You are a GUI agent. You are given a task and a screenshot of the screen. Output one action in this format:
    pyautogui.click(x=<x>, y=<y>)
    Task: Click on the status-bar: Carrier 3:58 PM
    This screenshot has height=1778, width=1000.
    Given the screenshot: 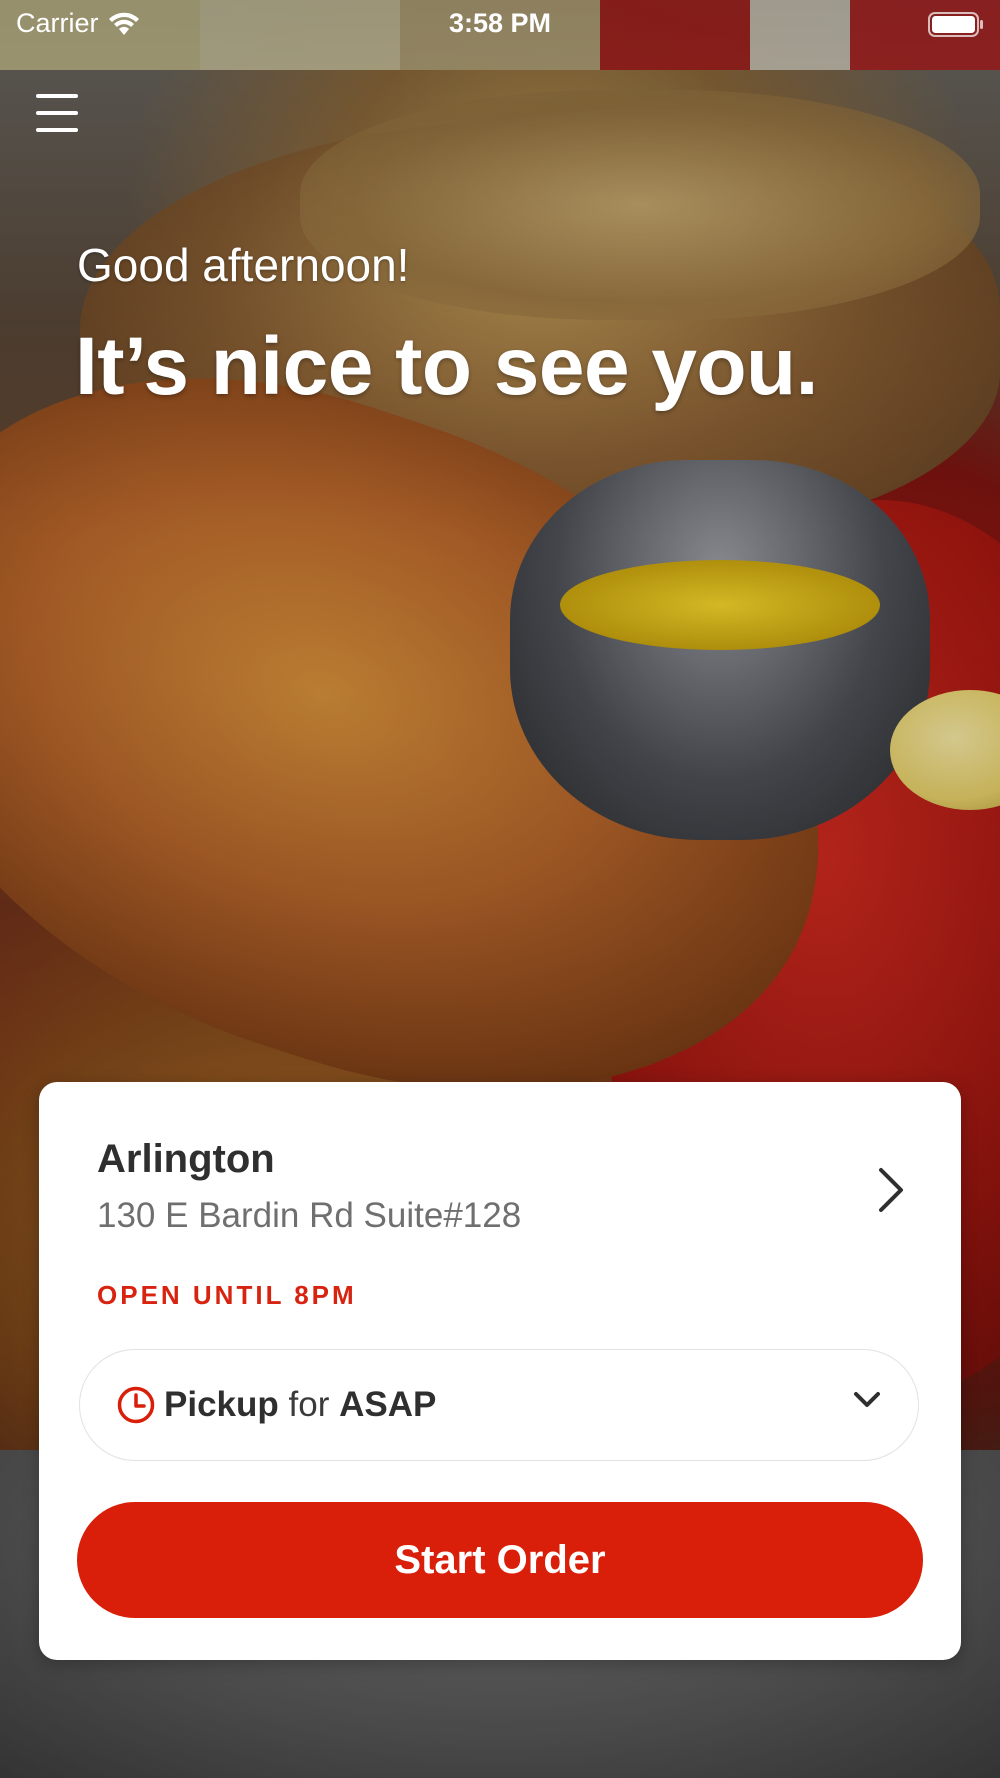 What is the action you would take?
    pyautogui.click(x=500, y=25)
    